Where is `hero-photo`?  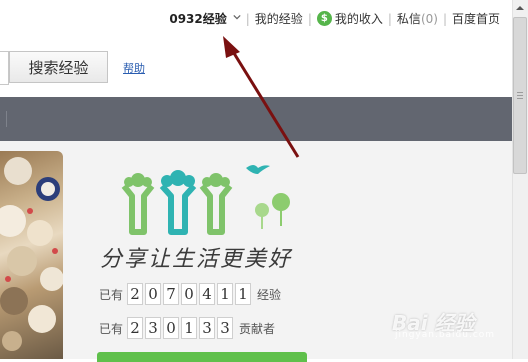
hero-photo is located at coordinates (31, 255).